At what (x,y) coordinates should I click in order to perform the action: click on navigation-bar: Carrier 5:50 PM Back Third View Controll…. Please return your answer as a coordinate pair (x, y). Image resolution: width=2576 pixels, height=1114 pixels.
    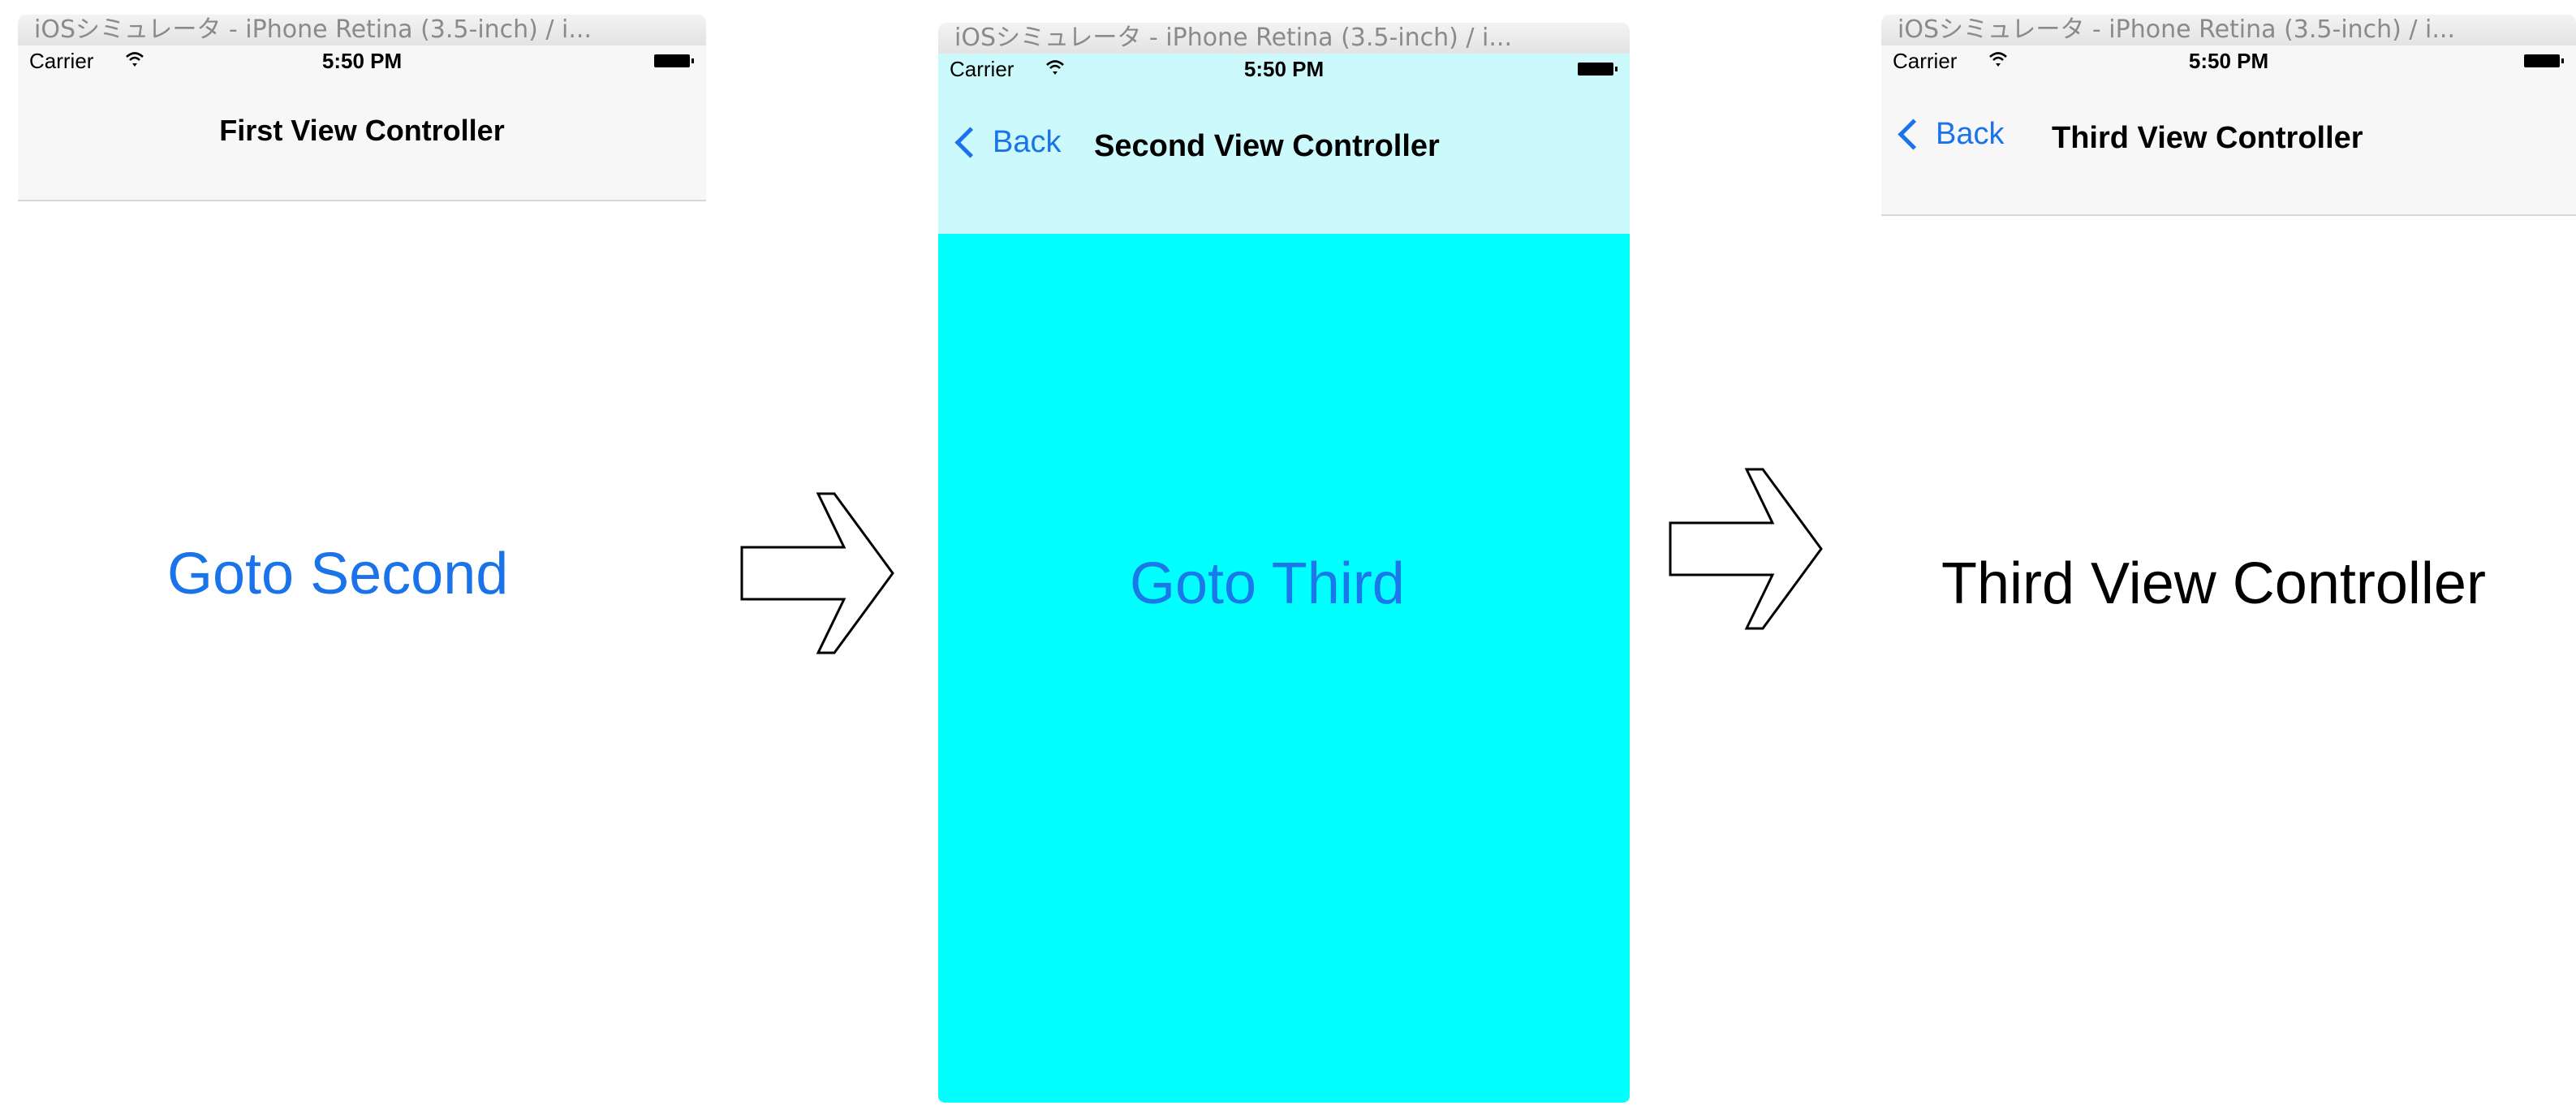
    Looking at the image, I should click on (2229, 130).